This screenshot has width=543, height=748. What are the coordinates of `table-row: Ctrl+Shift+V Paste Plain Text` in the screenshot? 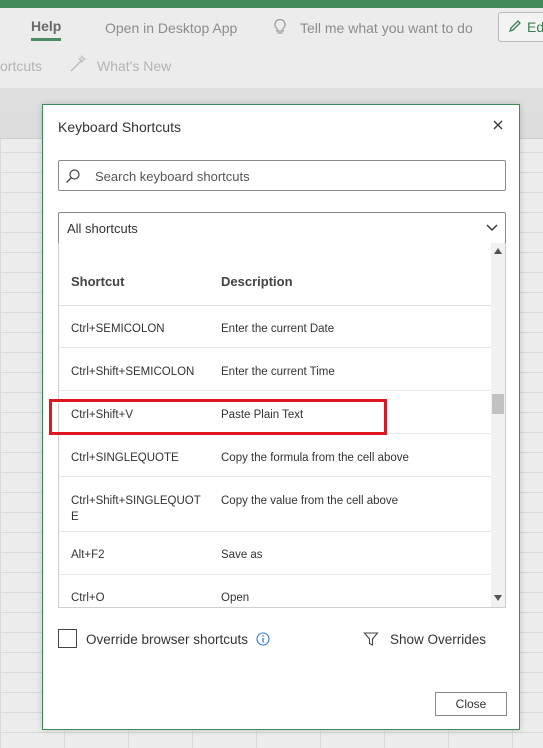 It's located at (275, 412).